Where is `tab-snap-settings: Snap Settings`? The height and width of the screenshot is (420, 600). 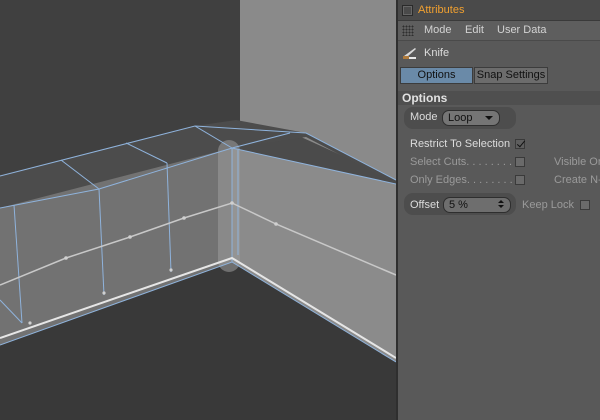 tab-snap-settings: Snap Settings is located at coordinates (511, 75).